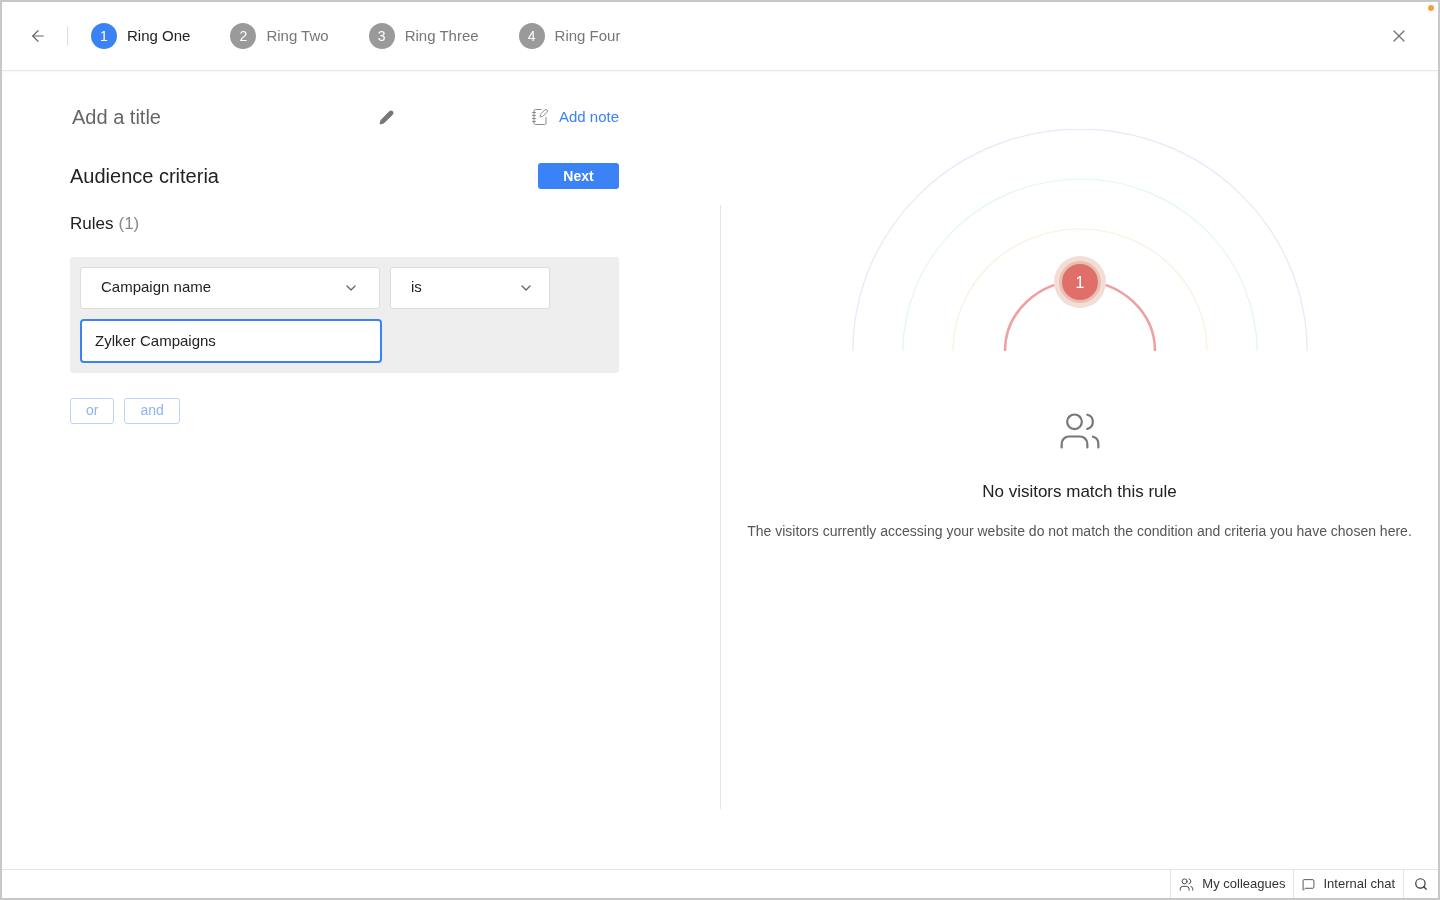 This screenshot has width=1440, height=900. I want to click on status-button: My colleagues, so click(1232, 884).